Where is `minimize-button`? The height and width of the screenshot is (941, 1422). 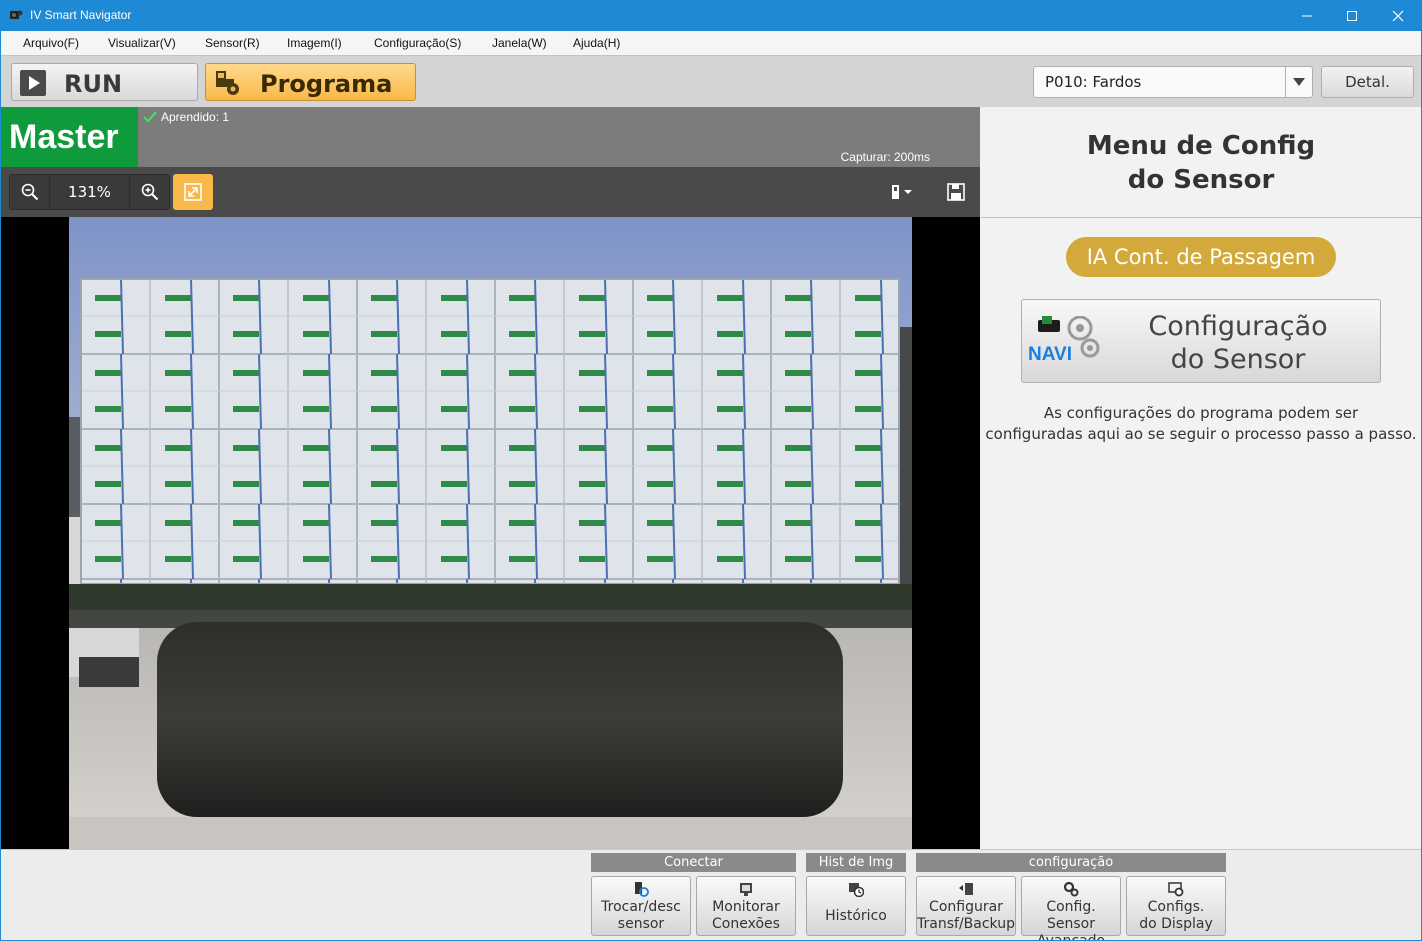 minimize-button is located at coordinates (1307, 15).